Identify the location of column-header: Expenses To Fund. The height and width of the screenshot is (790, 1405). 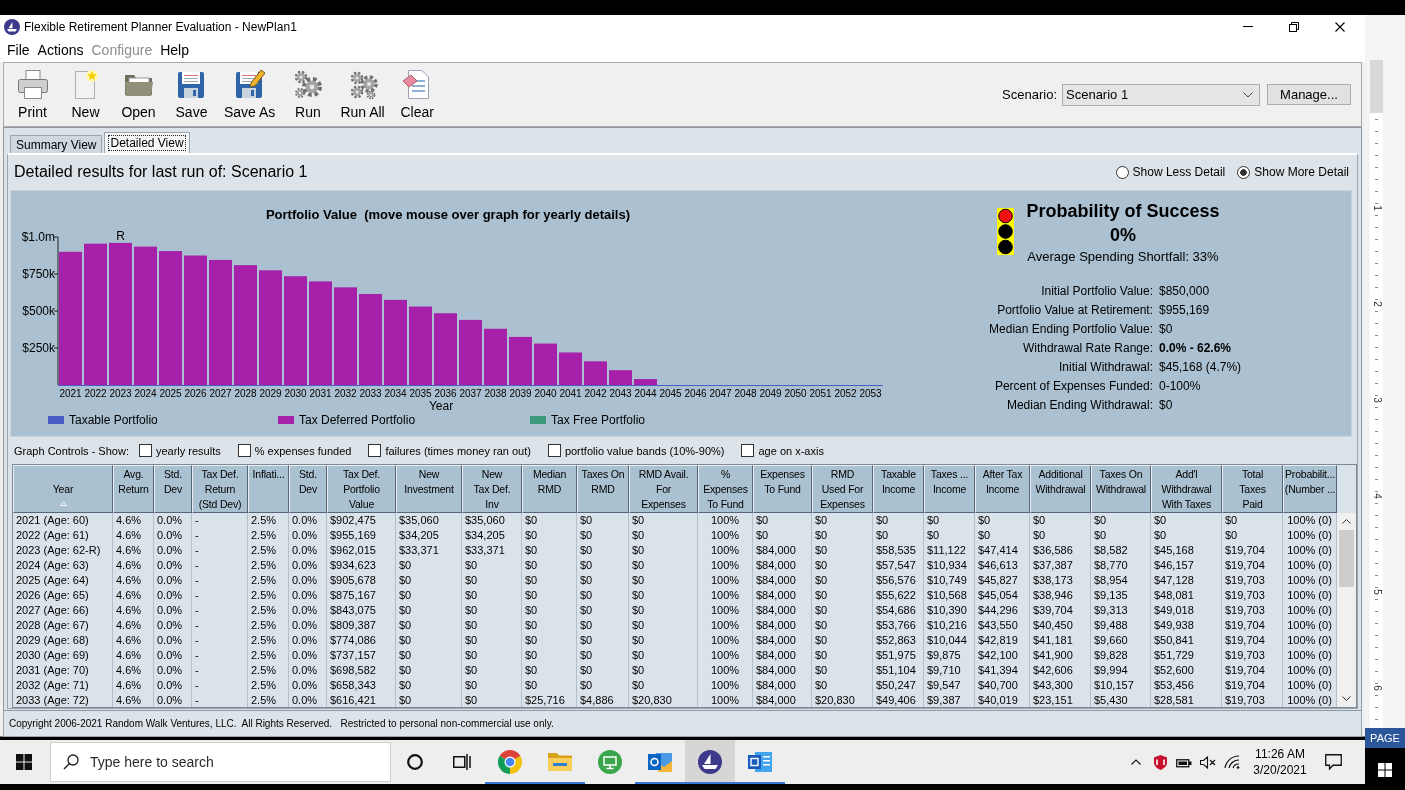
(782, 489).